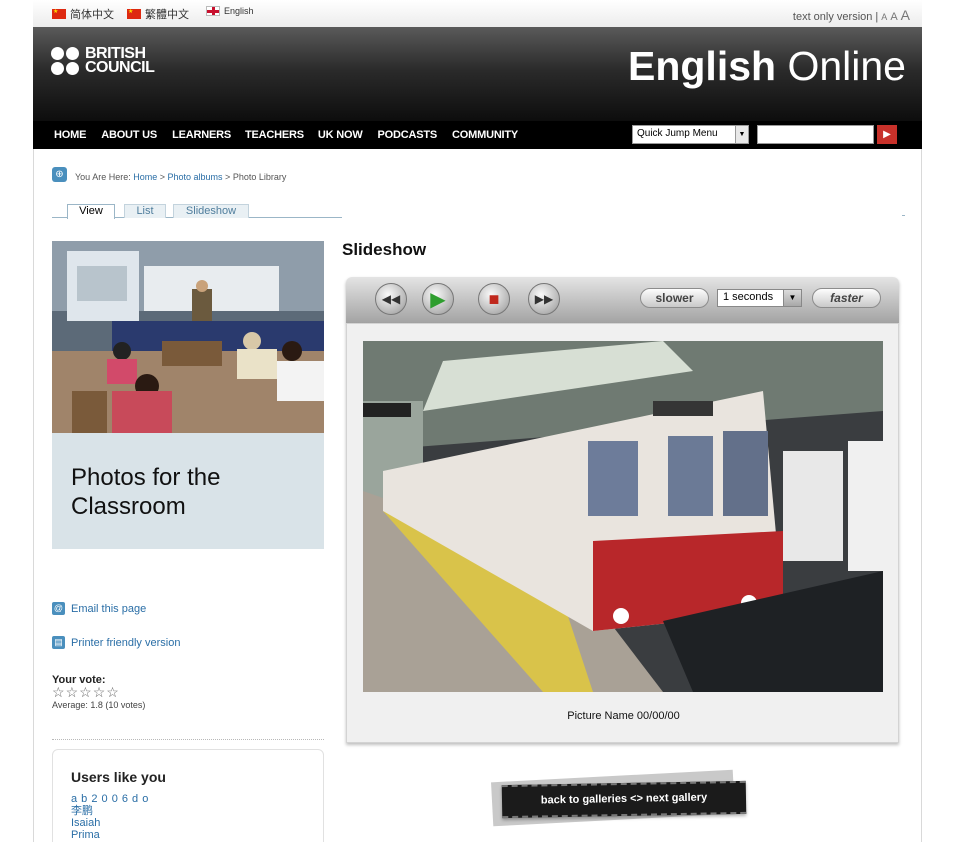 The height and width of the screenshot is (842, 960). I want to click on logo-dots-icon, so click(65, 61).